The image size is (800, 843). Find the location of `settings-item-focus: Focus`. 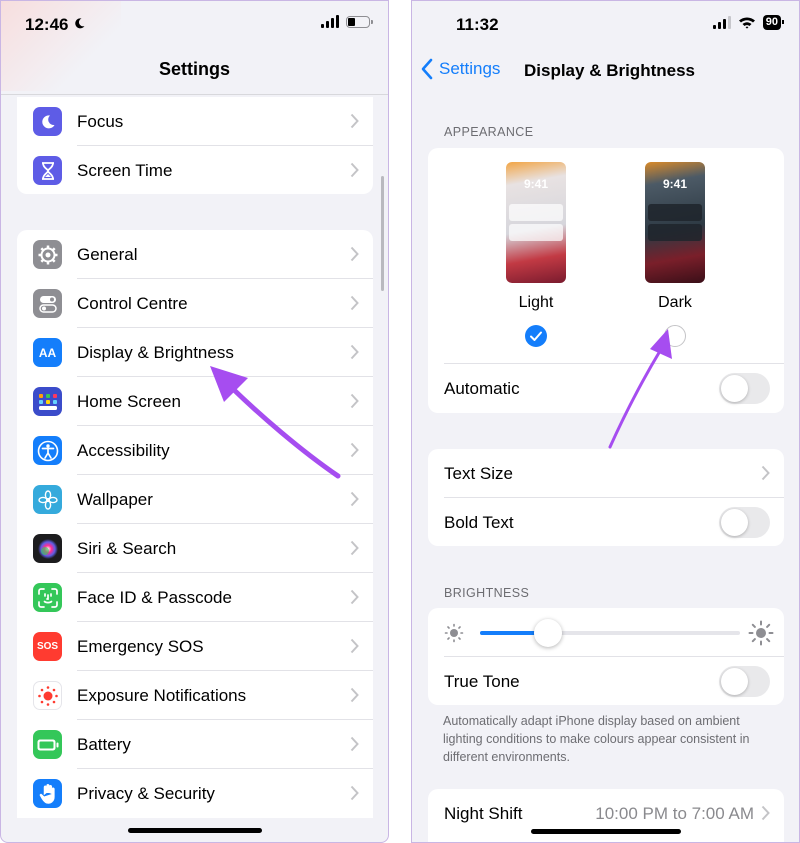

settings-item-focus: Focus is located at coordinates (195, 121).